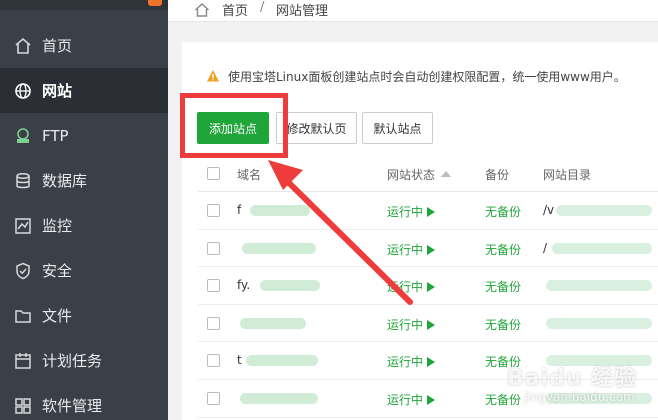 The width and height of the screenshot is (658, 420). I want to click on row-directory: /, so click(545, 248).